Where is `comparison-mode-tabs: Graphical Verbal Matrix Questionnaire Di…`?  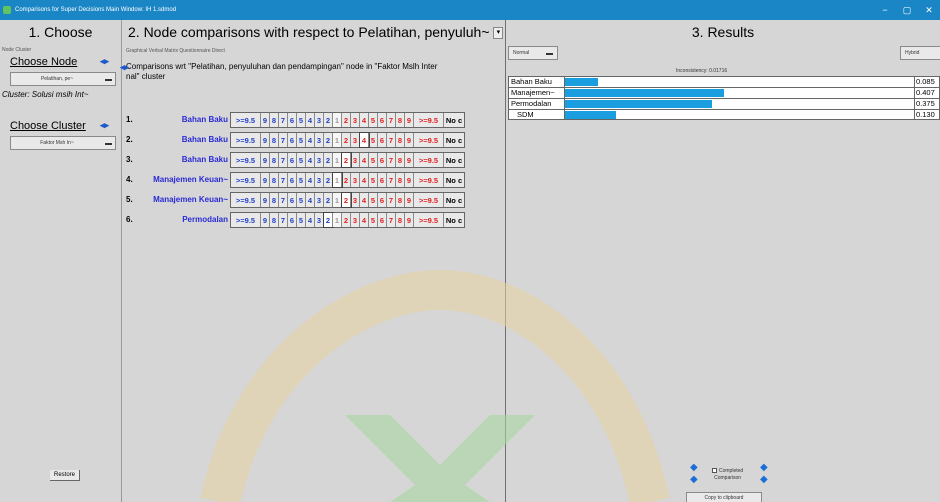 comparison-mode-tabs: Graphical Verbal Matrix Questionnaire Di… is located at coordinates (175, 51).